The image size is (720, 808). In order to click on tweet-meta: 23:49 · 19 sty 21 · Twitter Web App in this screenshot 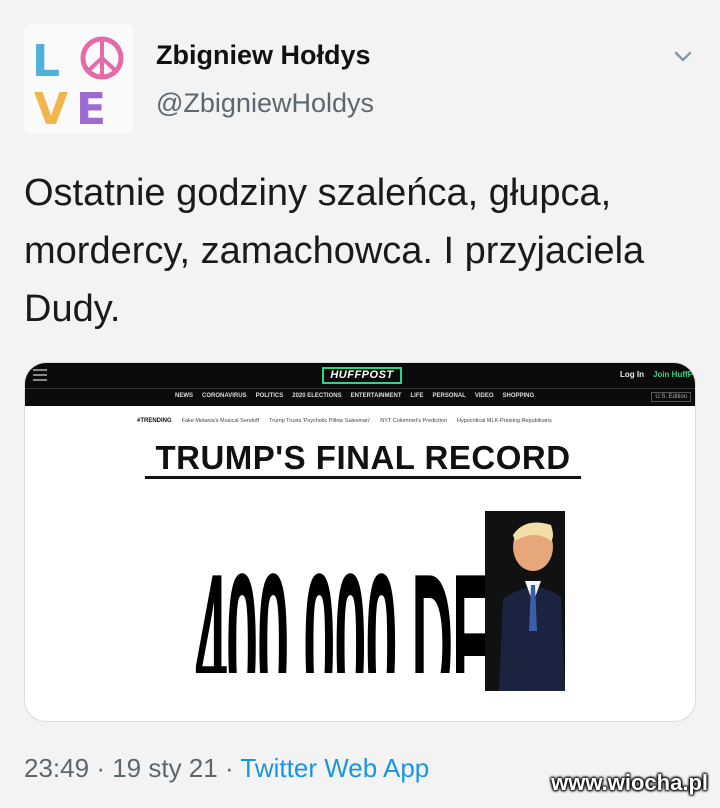, I will do `click(226, 768)`.